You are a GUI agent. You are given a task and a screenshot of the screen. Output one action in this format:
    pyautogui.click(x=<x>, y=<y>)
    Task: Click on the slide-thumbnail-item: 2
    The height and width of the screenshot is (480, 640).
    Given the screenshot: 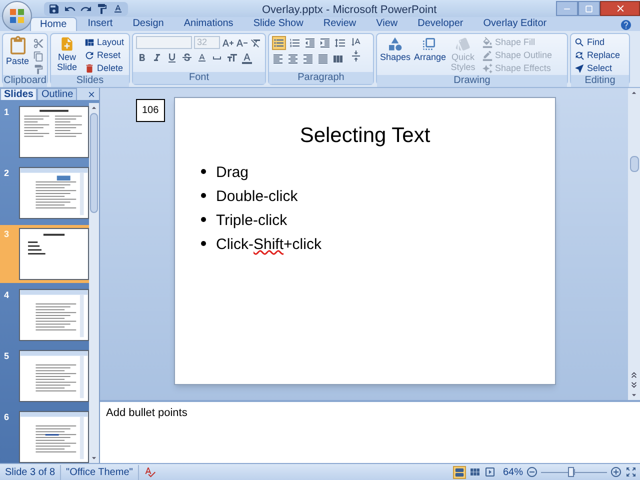 What is the action you would take?
    pyautogui.click(x=44, y=193)
    